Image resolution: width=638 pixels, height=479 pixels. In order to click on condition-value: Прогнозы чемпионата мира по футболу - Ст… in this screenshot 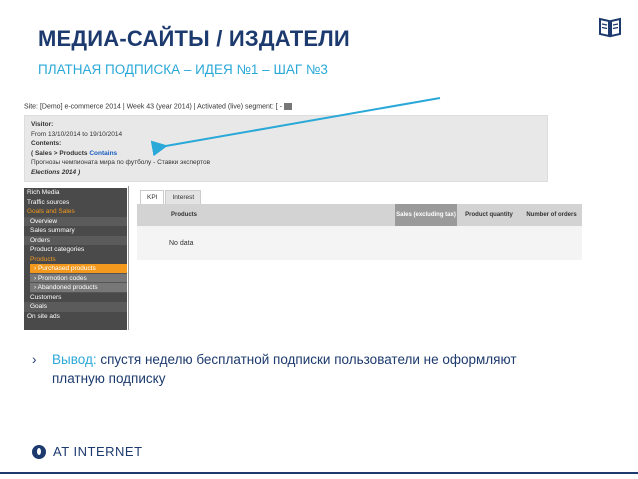, I will do `click(121, 162)`.